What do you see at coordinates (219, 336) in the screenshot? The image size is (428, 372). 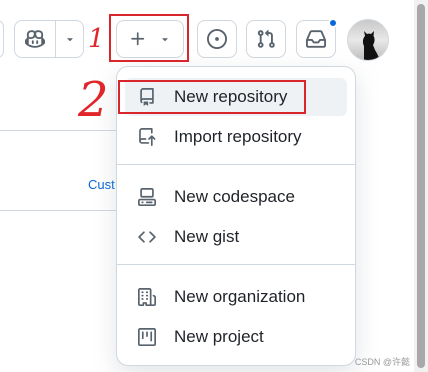 I see `menu-item-label: New project` at bounding box center [219, 336].